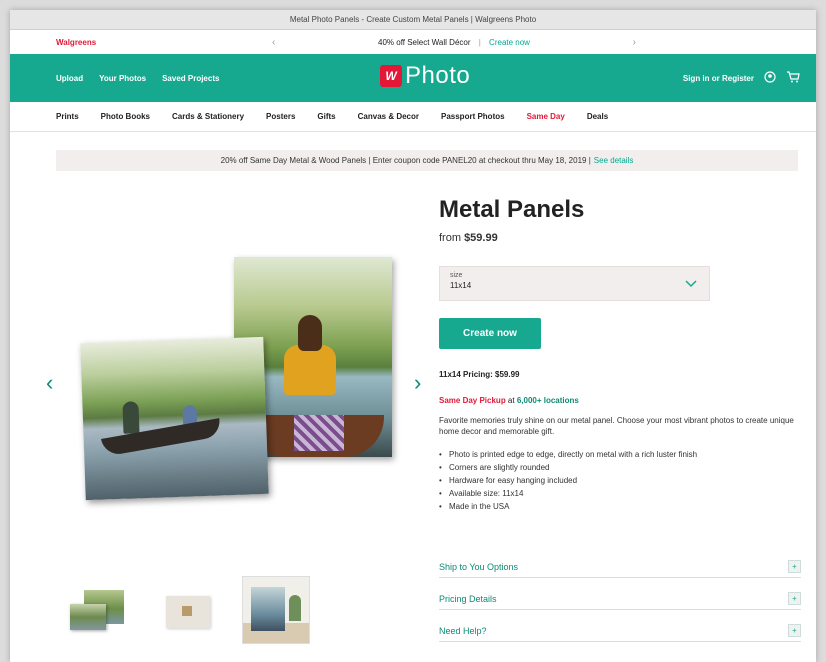  Describe the element at coordinates (597, 116) in the screenshot. I see `category-deals: Deals` at that location.